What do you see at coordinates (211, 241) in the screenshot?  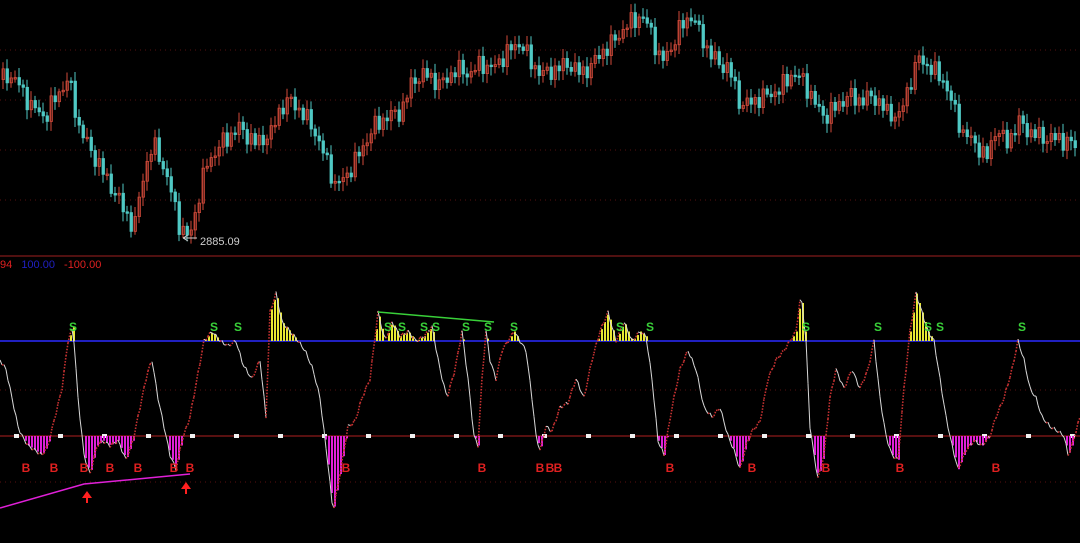 I see `low-annotation: 2885.09` at bounding box center [211, 241].